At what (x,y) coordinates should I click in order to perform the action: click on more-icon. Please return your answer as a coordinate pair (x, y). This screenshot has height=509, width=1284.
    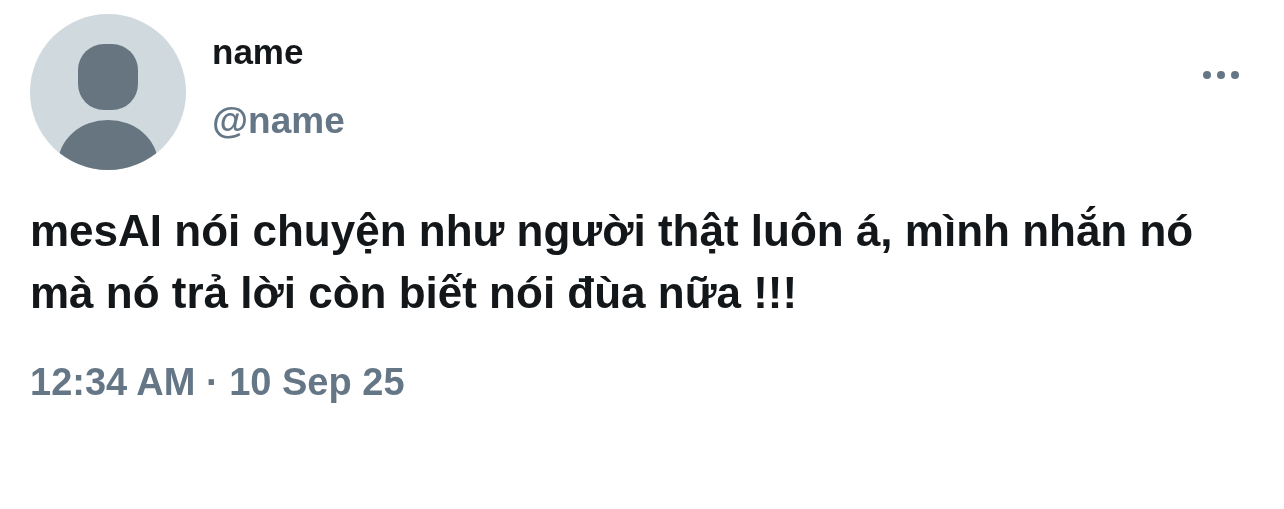
    Looking at the image, I should click on (1221, 75).